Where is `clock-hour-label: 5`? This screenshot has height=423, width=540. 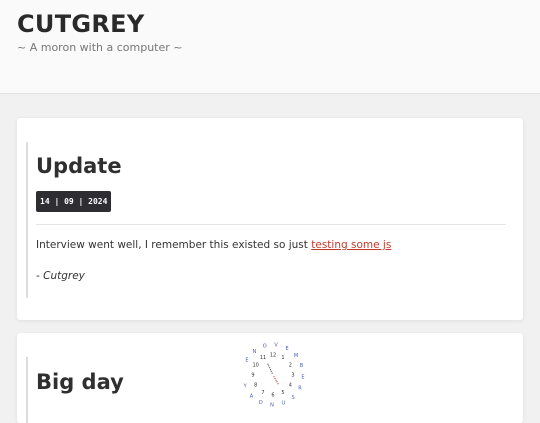 clock-hour-label: 5 is located at coordinates (282, 393).